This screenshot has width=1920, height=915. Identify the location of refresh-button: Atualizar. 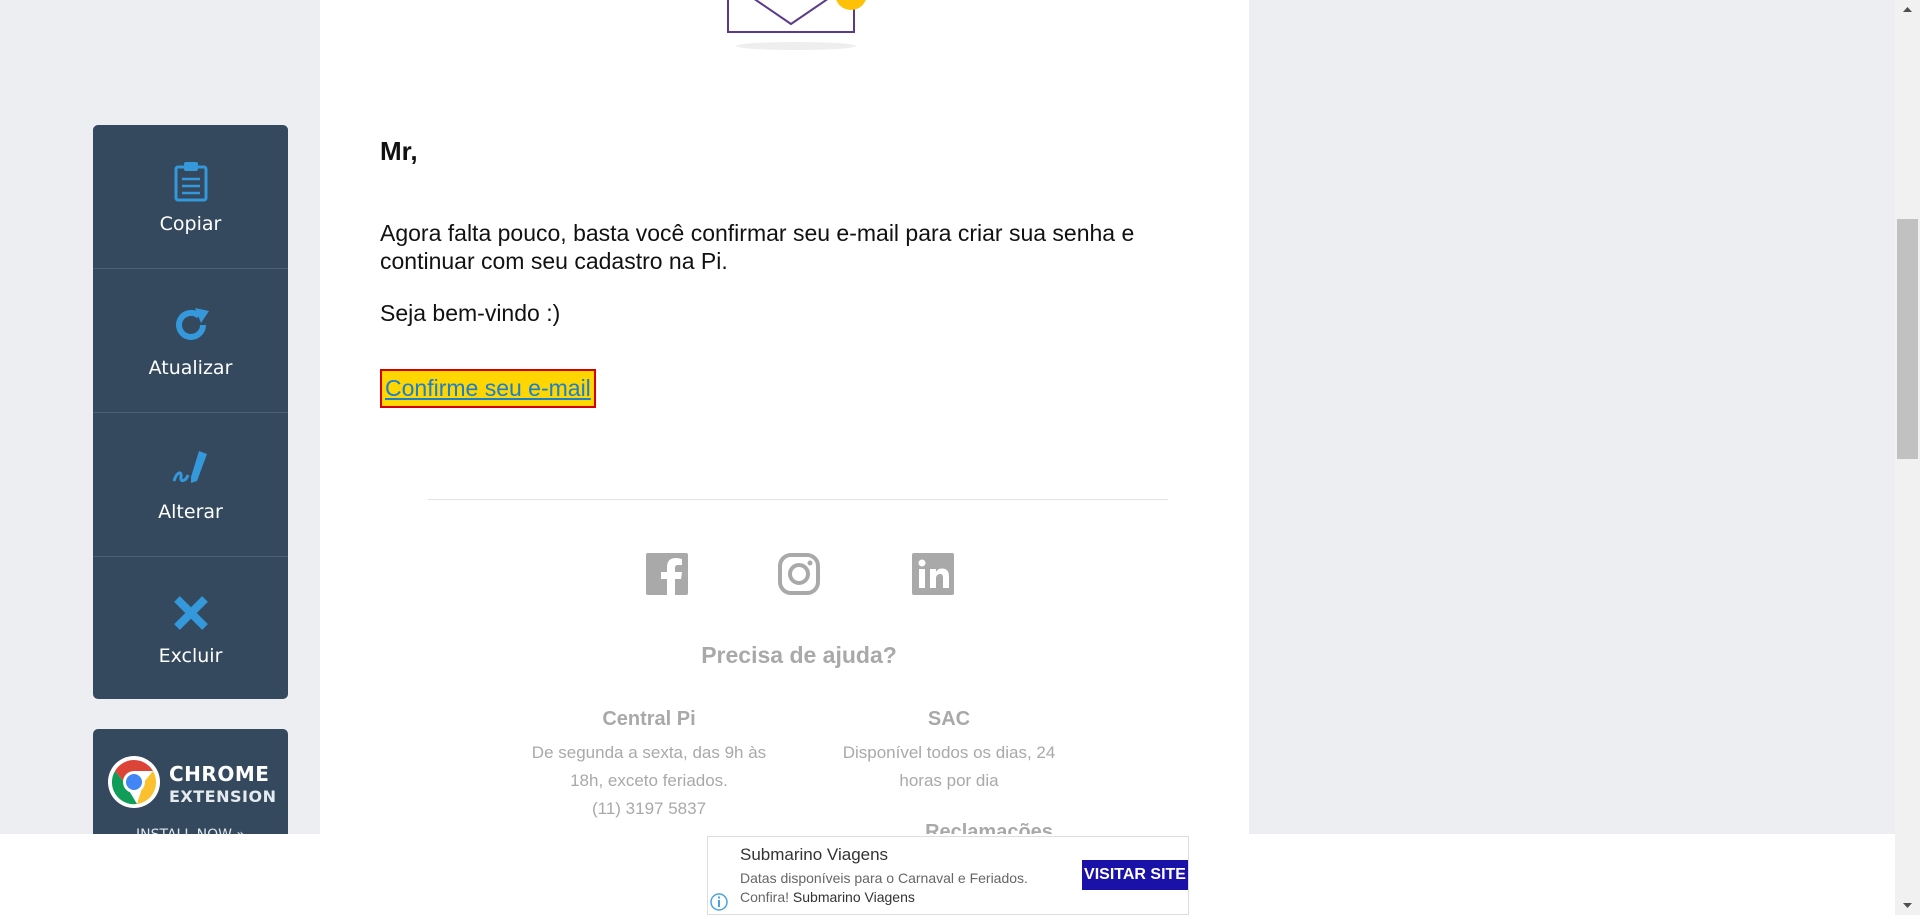
(190, 341).